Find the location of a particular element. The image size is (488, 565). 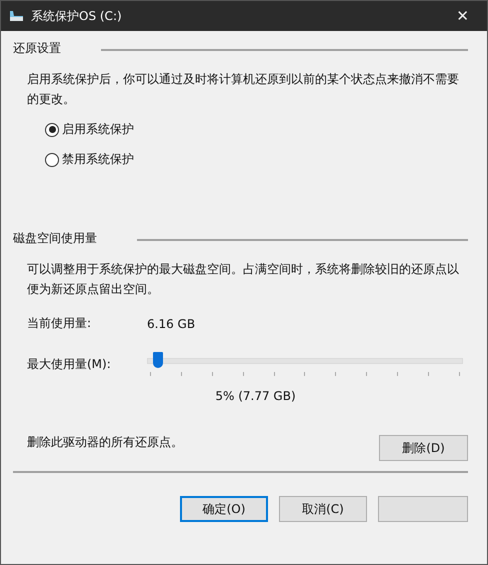

field-label: 当前使用量: is located at coordinates (59, 323).